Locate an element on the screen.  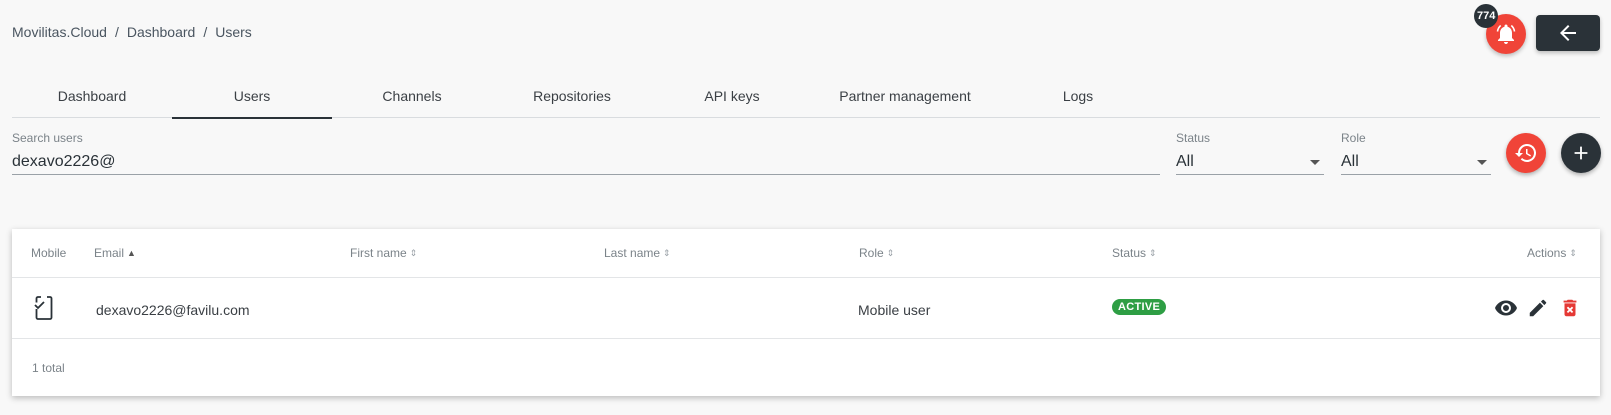
sort-asc-icon: ▲ is located at coordinates (131, 253).